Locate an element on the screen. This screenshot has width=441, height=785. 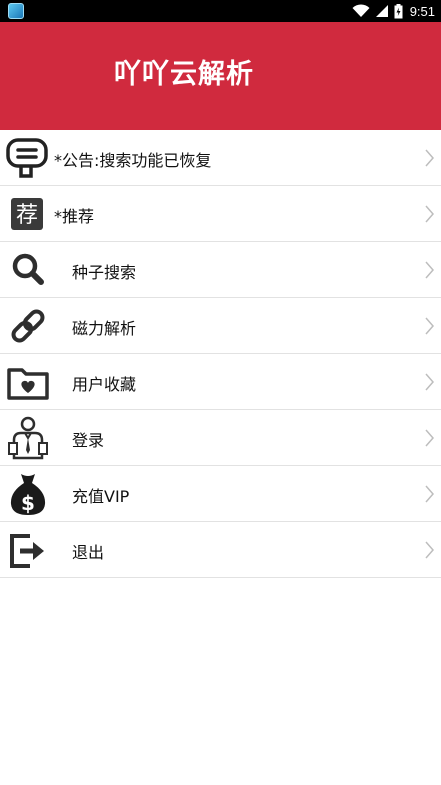
menu-item-exit: 退出 is located at coordinates (220, 550).